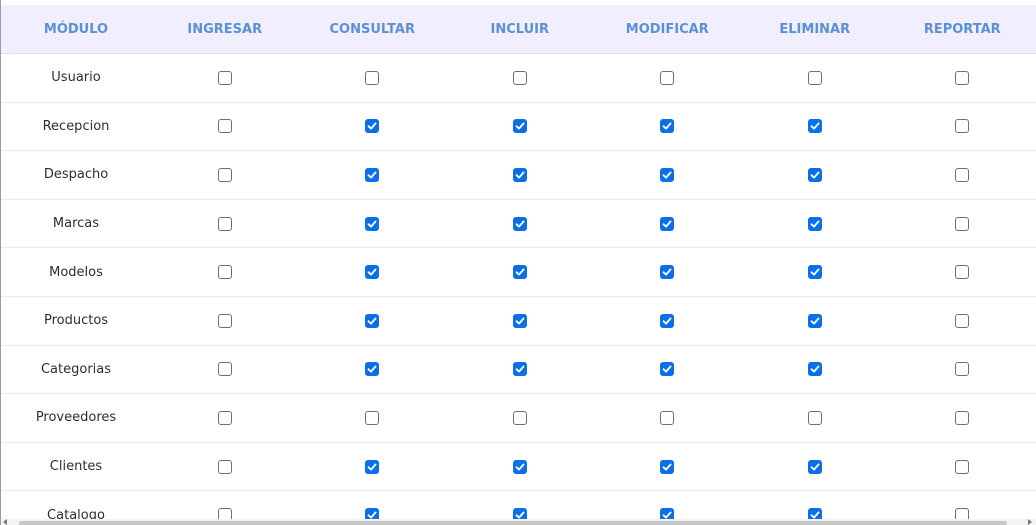  Describe the element at coordinates (513, 523) in the screenshot. I see `scrollbar-thumb` at that location.